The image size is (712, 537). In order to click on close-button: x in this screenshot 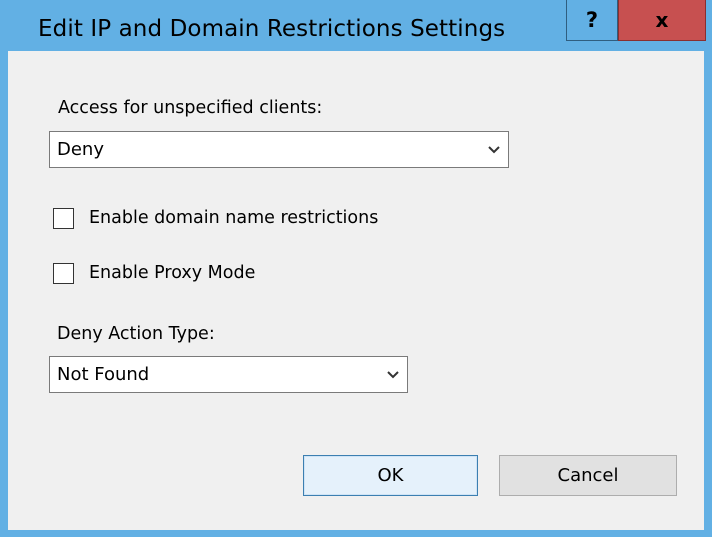, I will do `click(662, 20)`.